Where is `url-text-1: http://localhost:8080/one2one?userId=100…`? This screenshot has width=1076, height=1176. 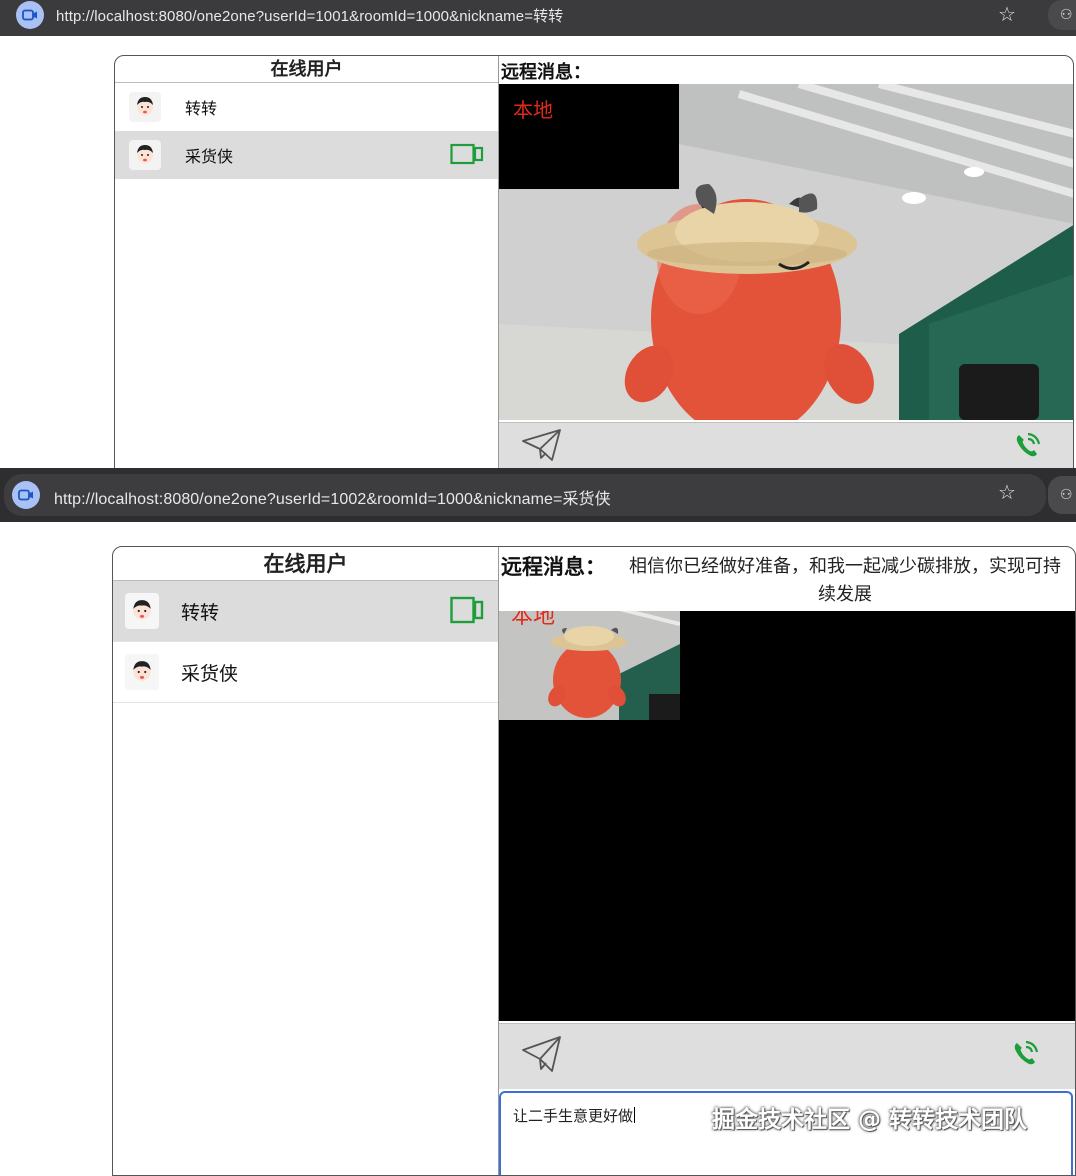 url-text-1: http://localhost:8080/one2one?userId=100… is located at coordinates (309, 15).